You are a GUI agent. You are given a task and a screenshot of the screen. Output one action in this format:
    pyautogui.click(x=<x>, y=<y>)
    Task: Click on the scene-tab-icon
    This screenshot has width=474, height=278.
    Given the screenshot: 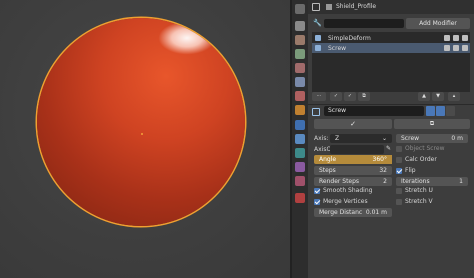 What is the action you would take?
    pyautogui.click(x=300, y=68)
    